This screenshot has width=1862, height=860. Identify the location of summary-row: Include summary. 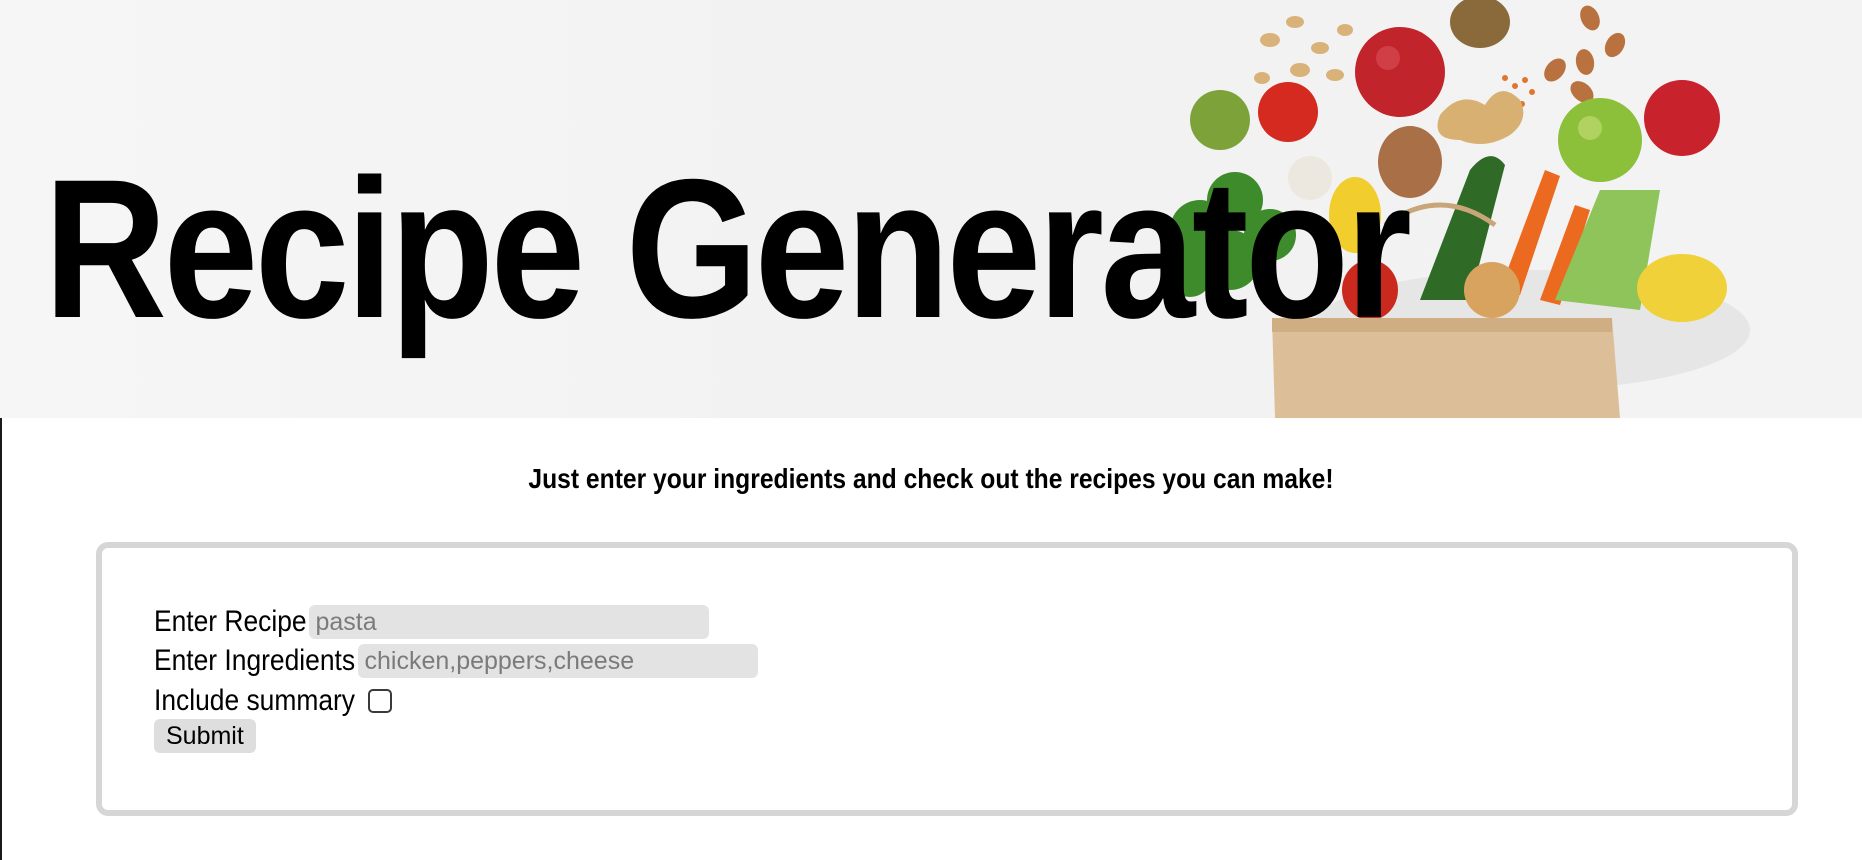
(273, 701).